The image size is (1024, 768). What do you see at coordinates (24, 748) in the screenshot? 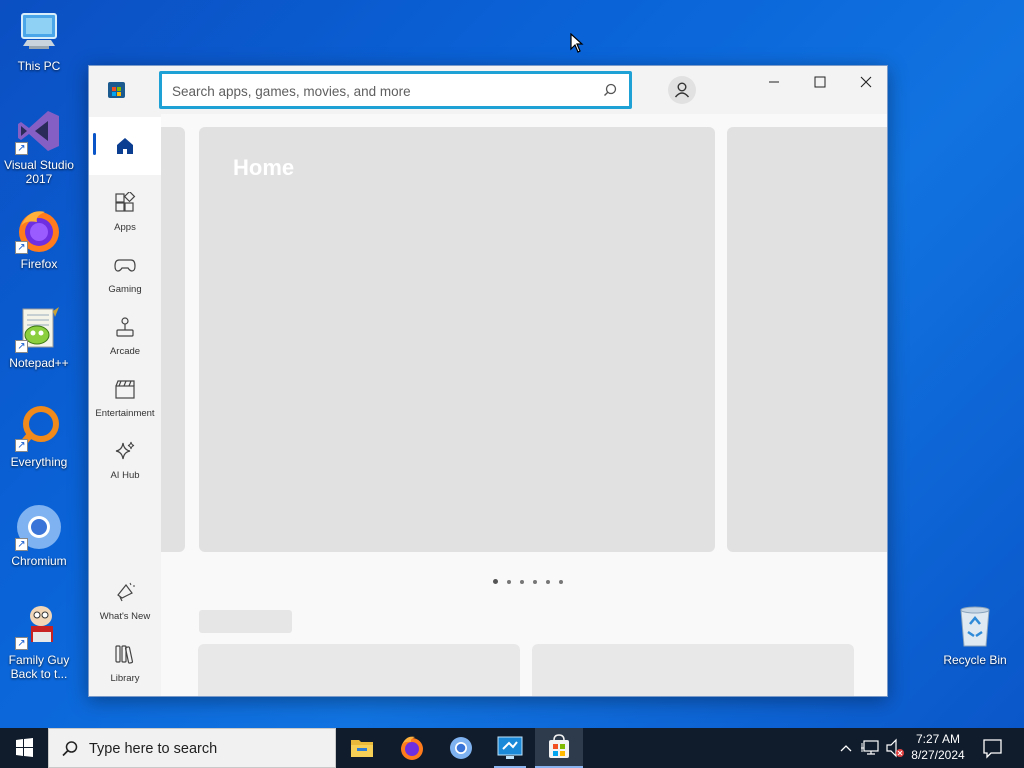
I see `start-button` at bounding box center [24, 748].